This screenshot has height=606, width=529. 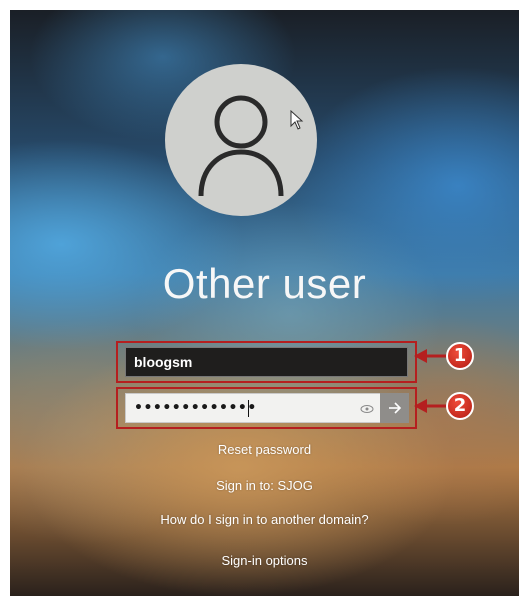 What do you see at coordinates (297, 120) in the screenshot?
I see `mouse-cursor-icon` at bounding box center [297, 120].